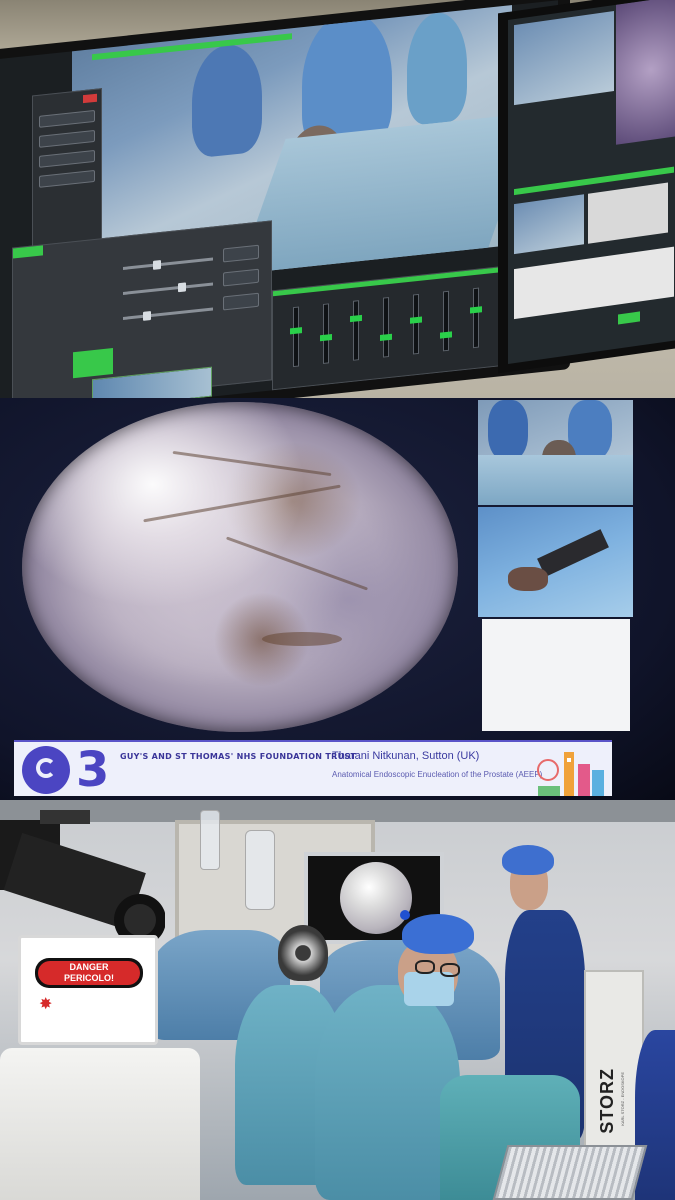  What do you see at coordinates (241, 277) in the screenshot?
I see `reset-button` at bounding box center [241, 277].